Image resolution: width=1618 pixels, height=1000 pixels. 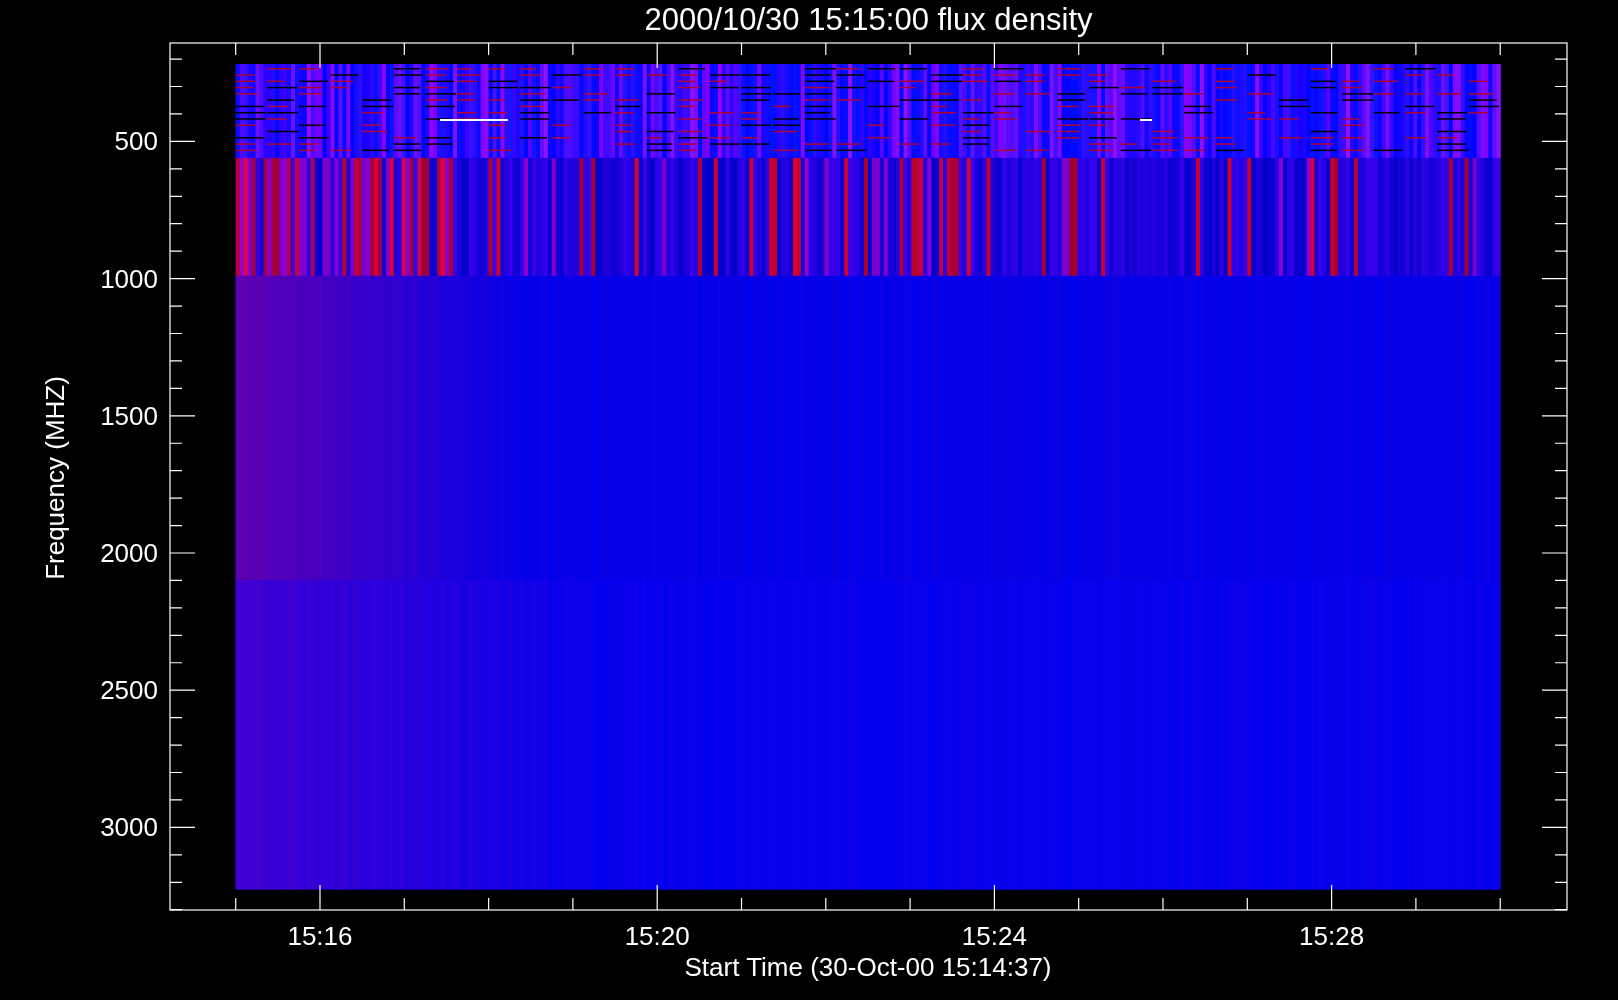 What do you see at coordinates (55, 478) in the screenshot?
I see `y-axis-label: Frequency (MHZ)` at bounding box center [55, 478].